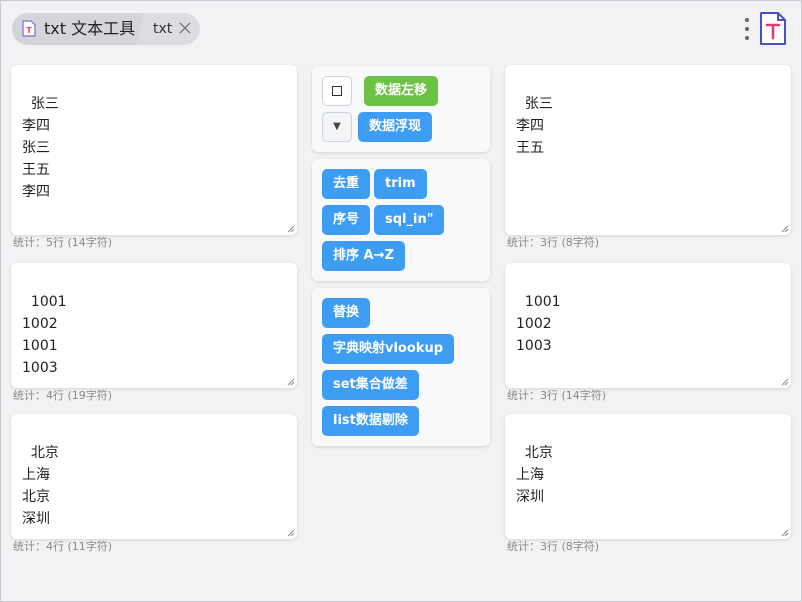  I want to click on text-file-icon: T, so click(29, 28).